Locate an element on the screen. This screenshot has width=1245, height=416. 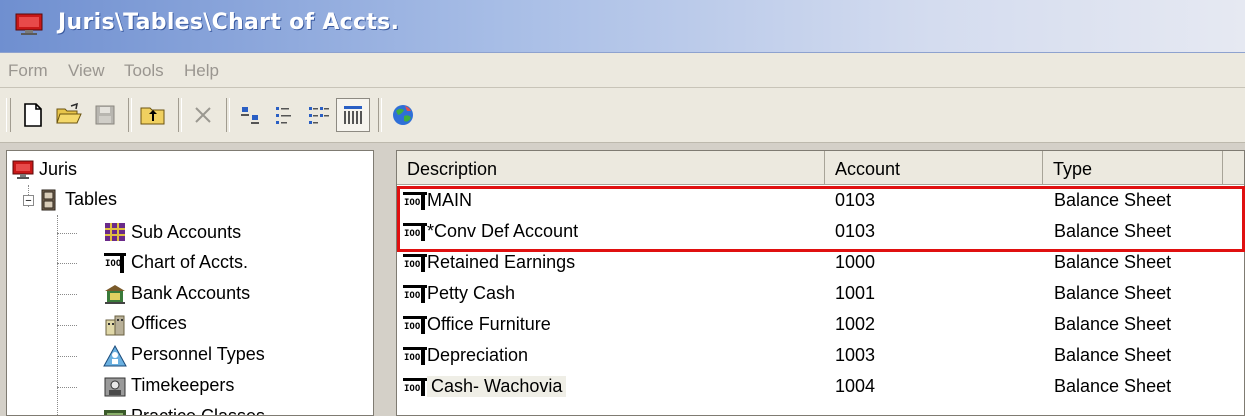
cell-account: 1000 is located at coordinates (855, 262).